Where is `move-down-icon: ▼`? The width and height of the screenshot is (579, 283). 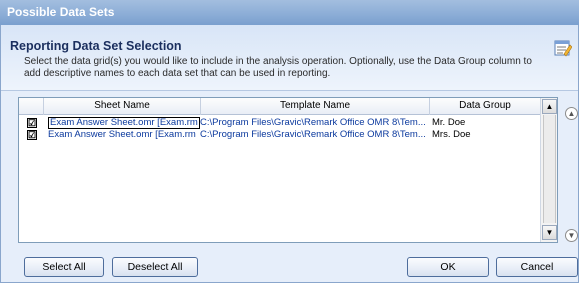
move-down-icon: ▼ is located at coordinates (571, 235).